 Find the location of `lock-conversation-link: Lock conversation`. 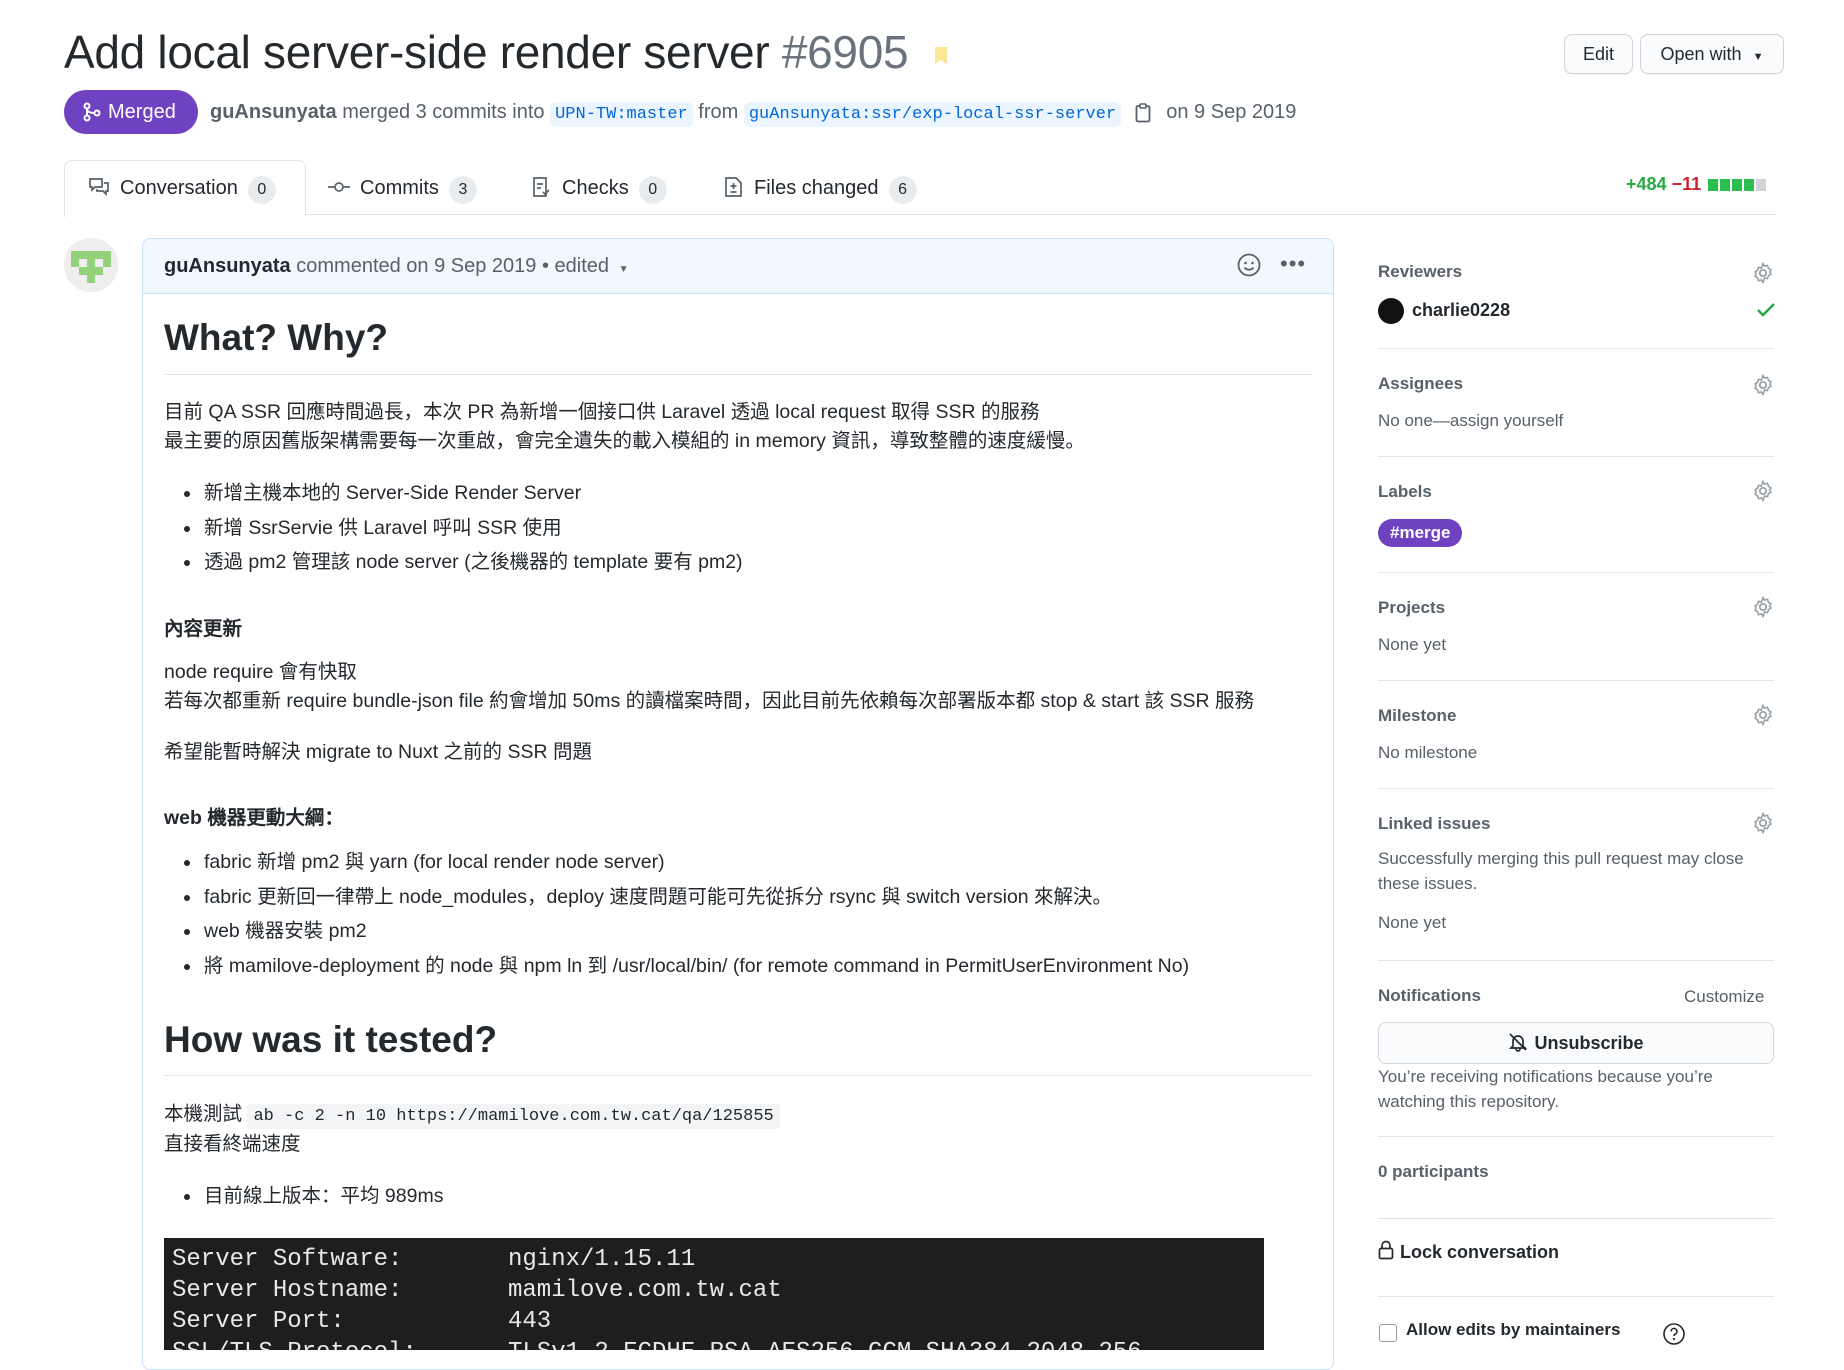

lock-conversation-link: Lock conversation is located at coordinates (1469, 1251).